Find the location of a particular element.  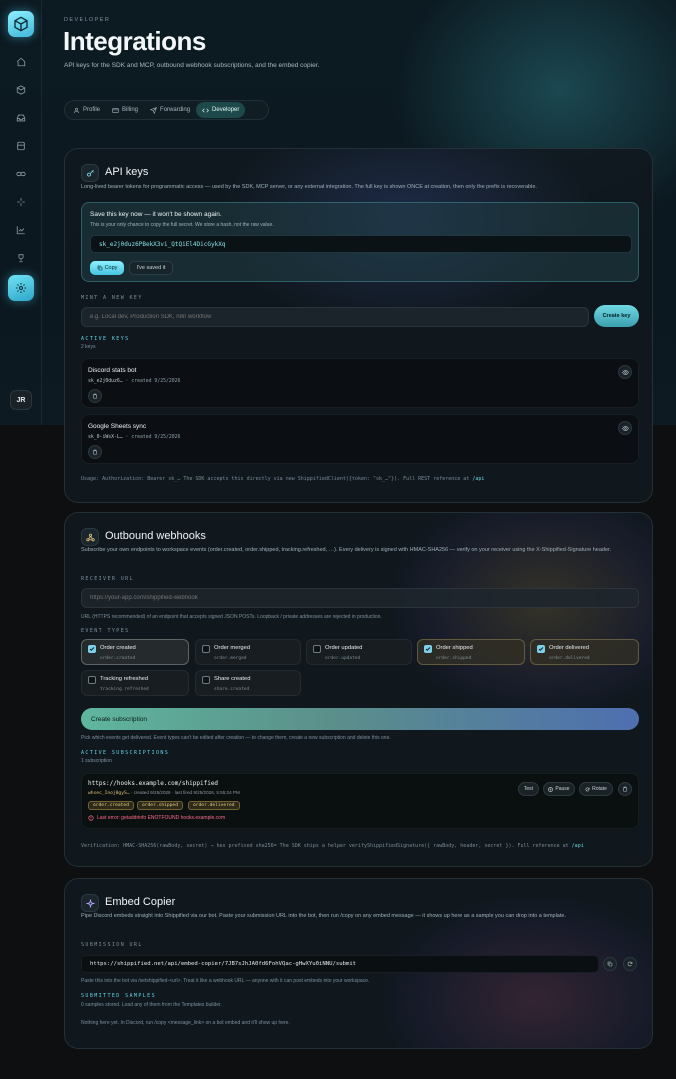

event-code: order.shipped is located at coordinates (454, 658).